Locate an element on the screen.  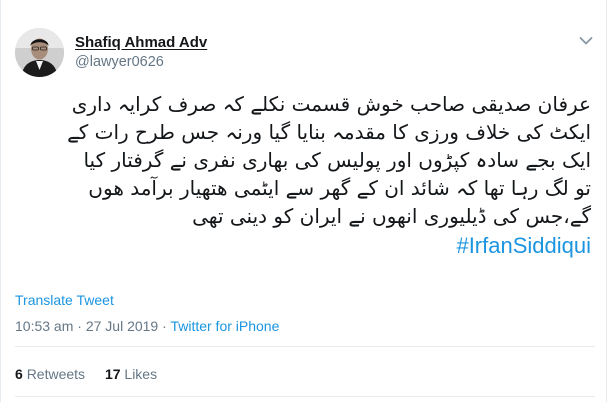
avatar is located at coordinates (39, 52).